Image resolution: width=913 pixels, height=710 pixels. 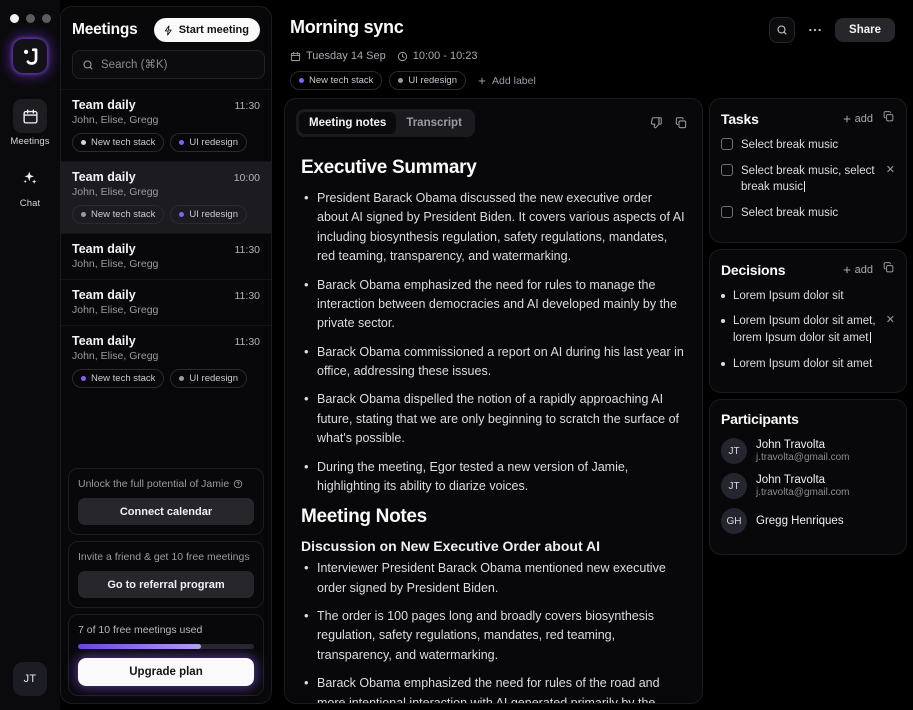 What do you see at coordinates (857, 119) in the screenshot?
I see `add-task-button: add` at bounding box center [857, 119].